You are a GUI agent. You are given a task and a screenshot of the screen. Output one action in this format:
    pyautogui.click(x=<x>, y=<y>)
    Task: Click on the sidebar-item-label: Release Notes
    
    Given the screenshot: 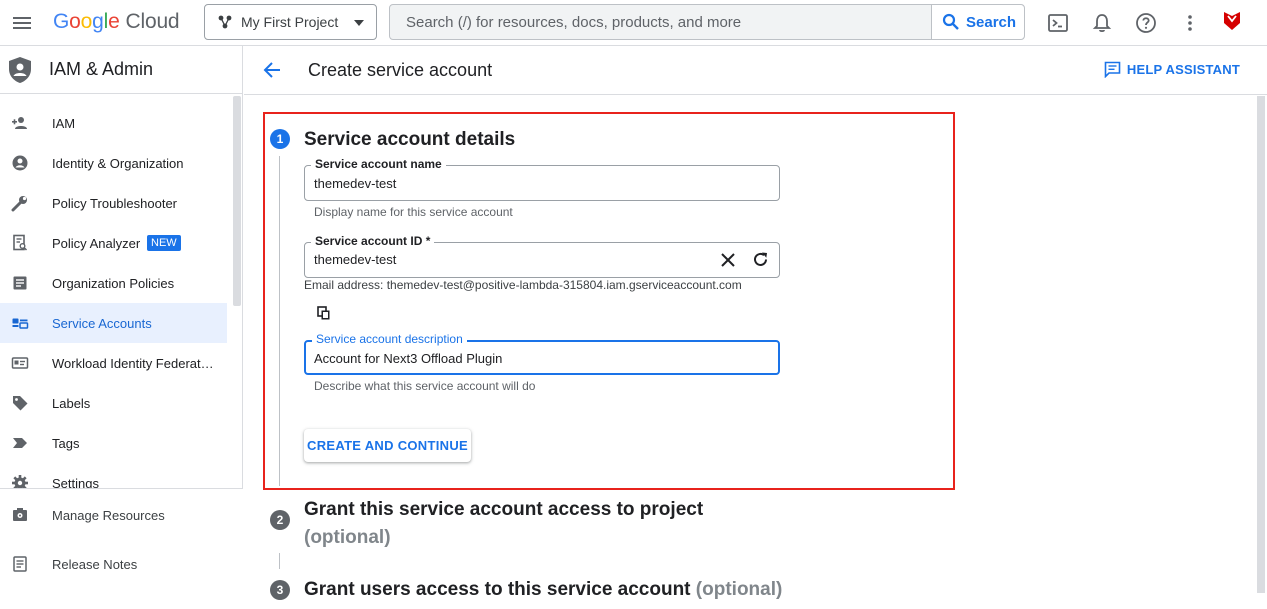 What is the action you would take?
    pyautogui.click(x=95, y=564)
    